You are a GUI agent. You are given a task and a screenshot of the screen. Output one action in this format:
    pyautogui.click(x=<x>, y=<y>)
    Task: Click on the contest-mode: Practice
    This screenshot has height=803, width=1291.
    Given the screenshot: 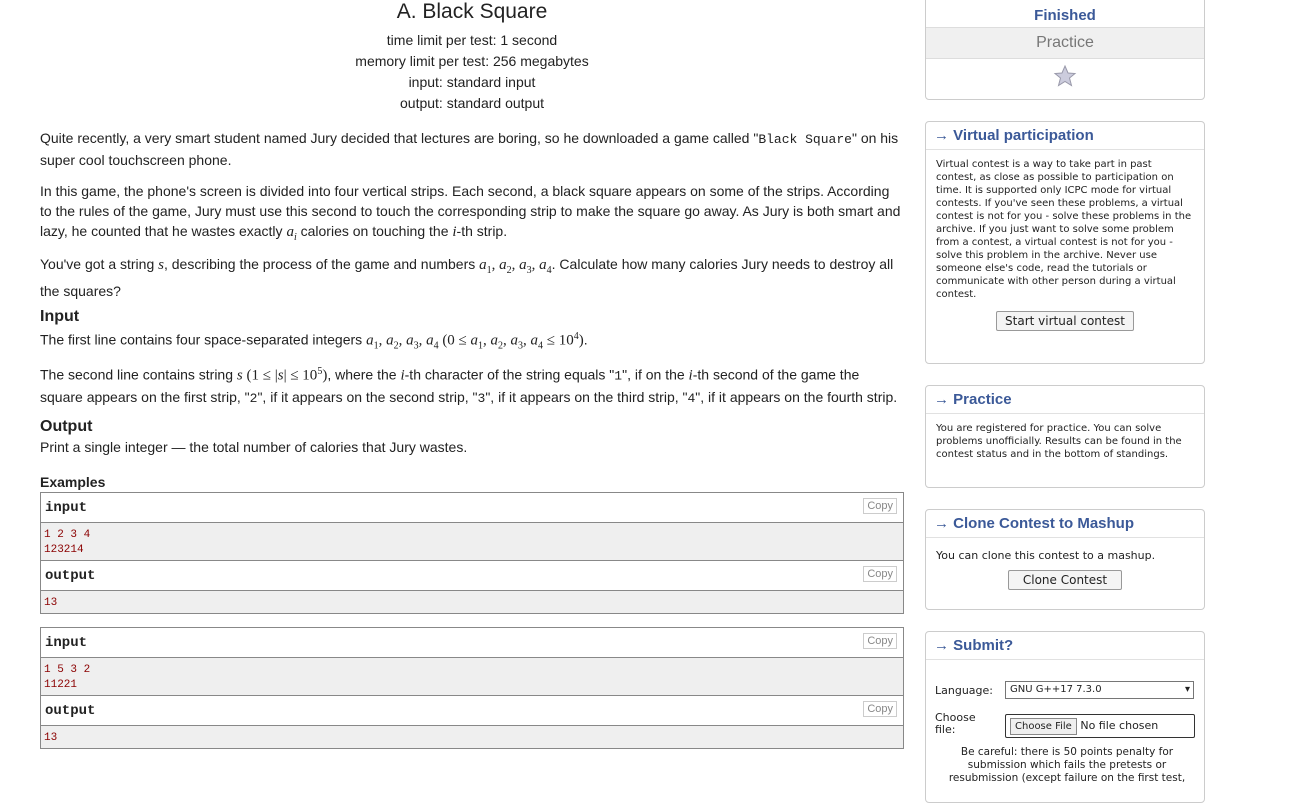 What is the action you would take?
    pyautogui.click(x=1065, y=43)
    